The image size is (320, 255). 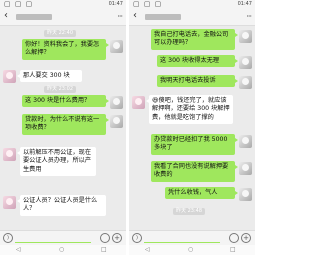 I want to click on message-sent: 凭什么收钱，气人, so click(x=201, y=193).